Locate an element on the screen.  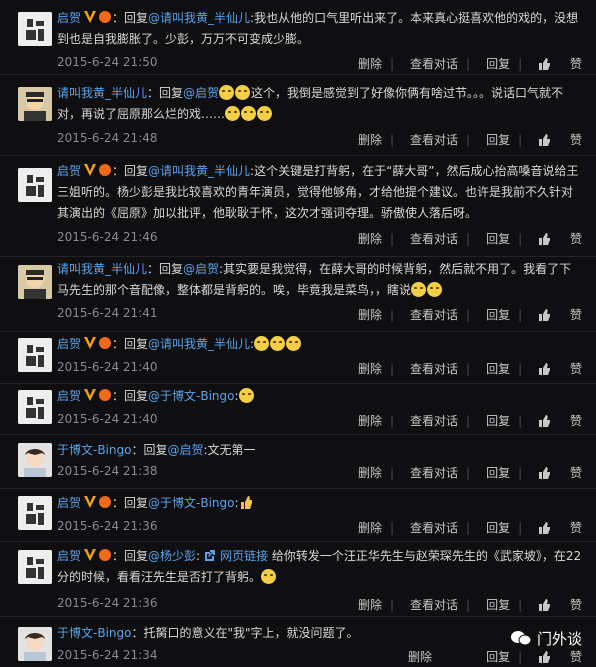
comment-time: 2015-6-24 21:46 is located at coordinates (107, 237).